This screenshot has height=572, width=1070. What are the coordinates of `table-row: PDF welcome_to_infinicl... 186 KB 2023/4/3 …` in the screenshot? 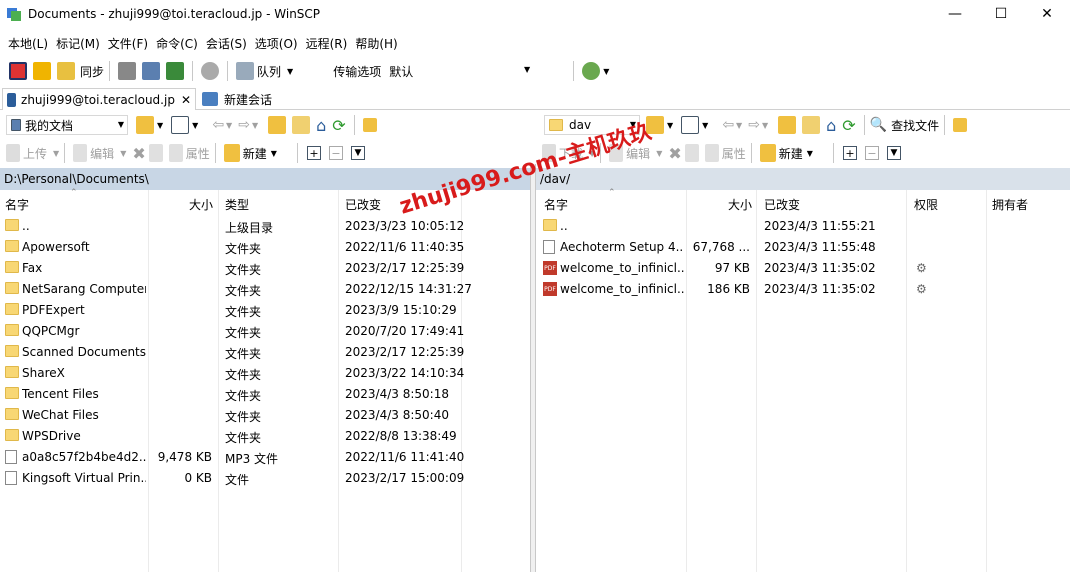 It's located at (803, 289).